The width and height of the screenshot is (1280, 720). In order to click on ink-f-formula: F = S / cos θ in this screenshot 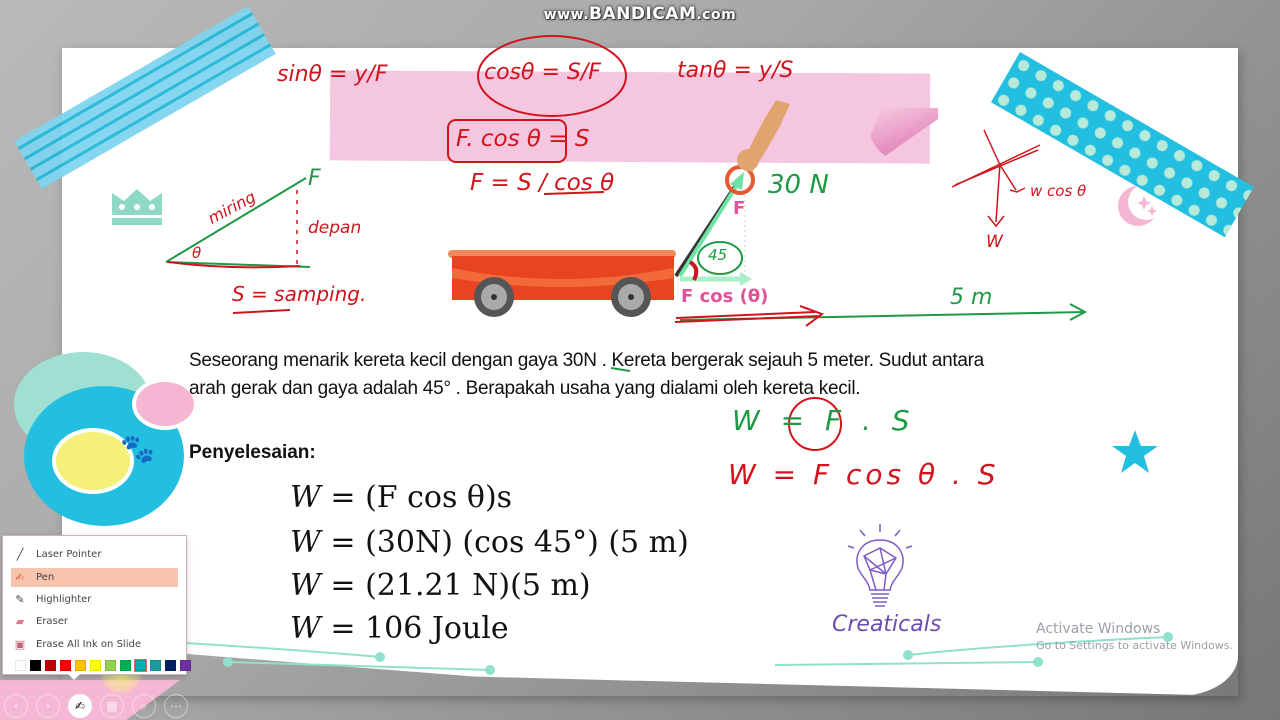, I will do `click(542, 183)`.